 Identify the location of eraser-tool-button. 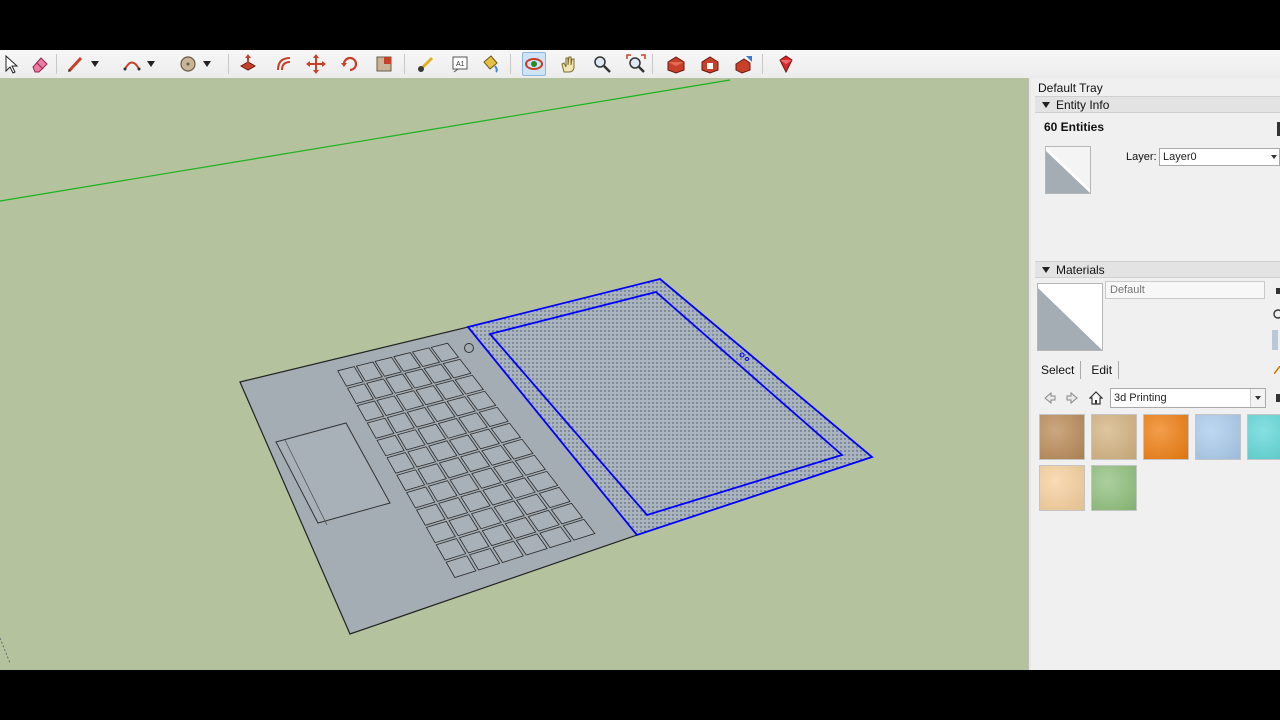
(40, 64).